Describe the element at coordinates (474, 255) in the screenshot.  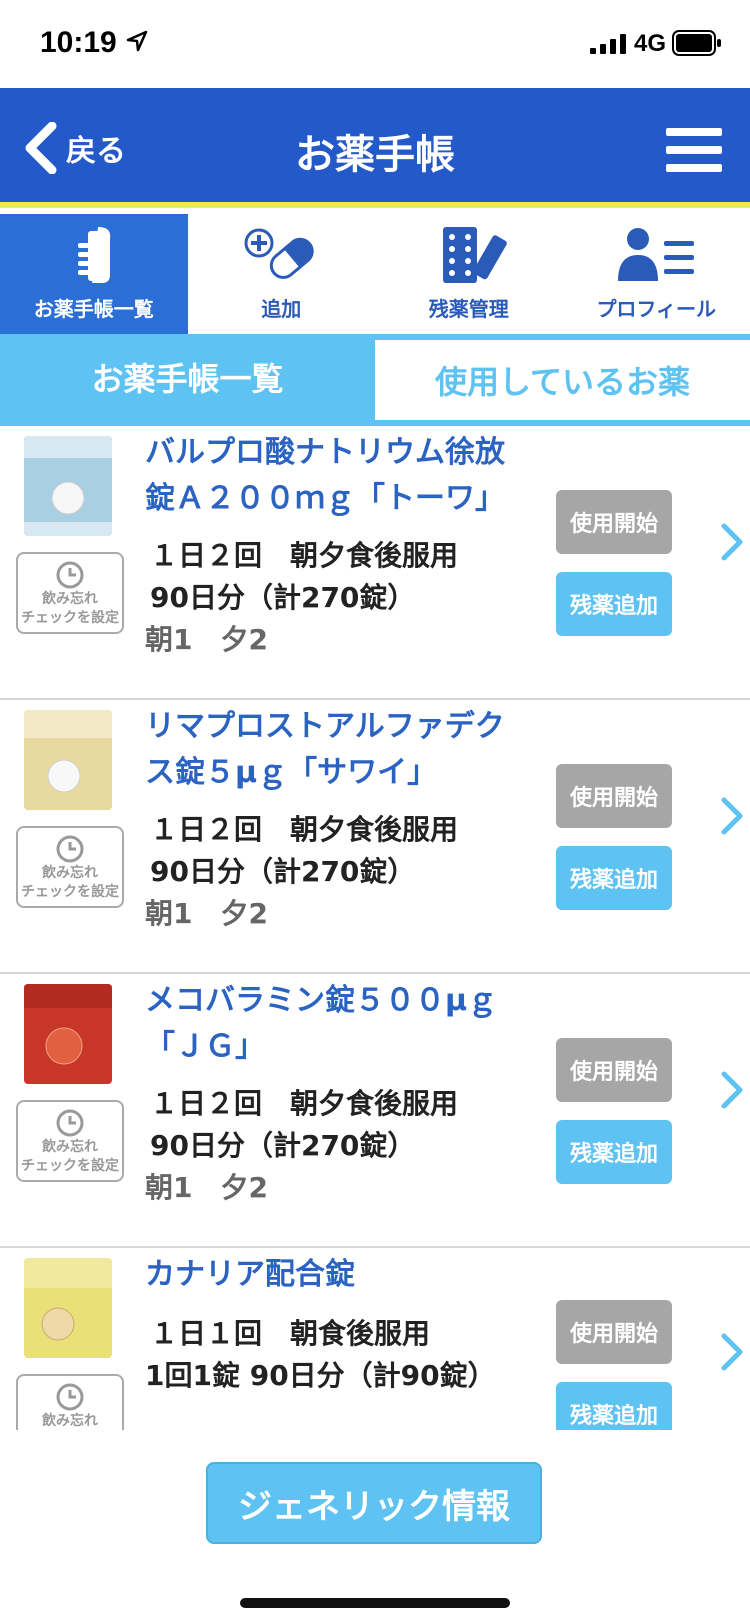
I see `pill-pack-icon` at that location.